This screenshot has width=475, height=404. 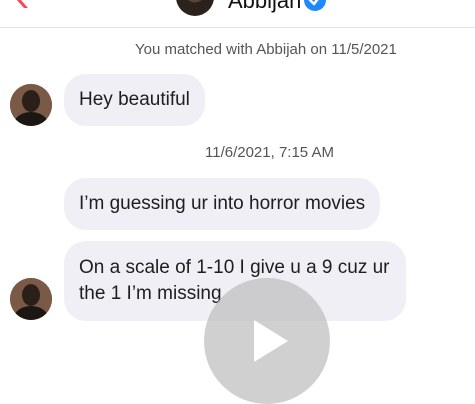 I want to click on message-text: Hey beautiful, so click(x=134, y=99).